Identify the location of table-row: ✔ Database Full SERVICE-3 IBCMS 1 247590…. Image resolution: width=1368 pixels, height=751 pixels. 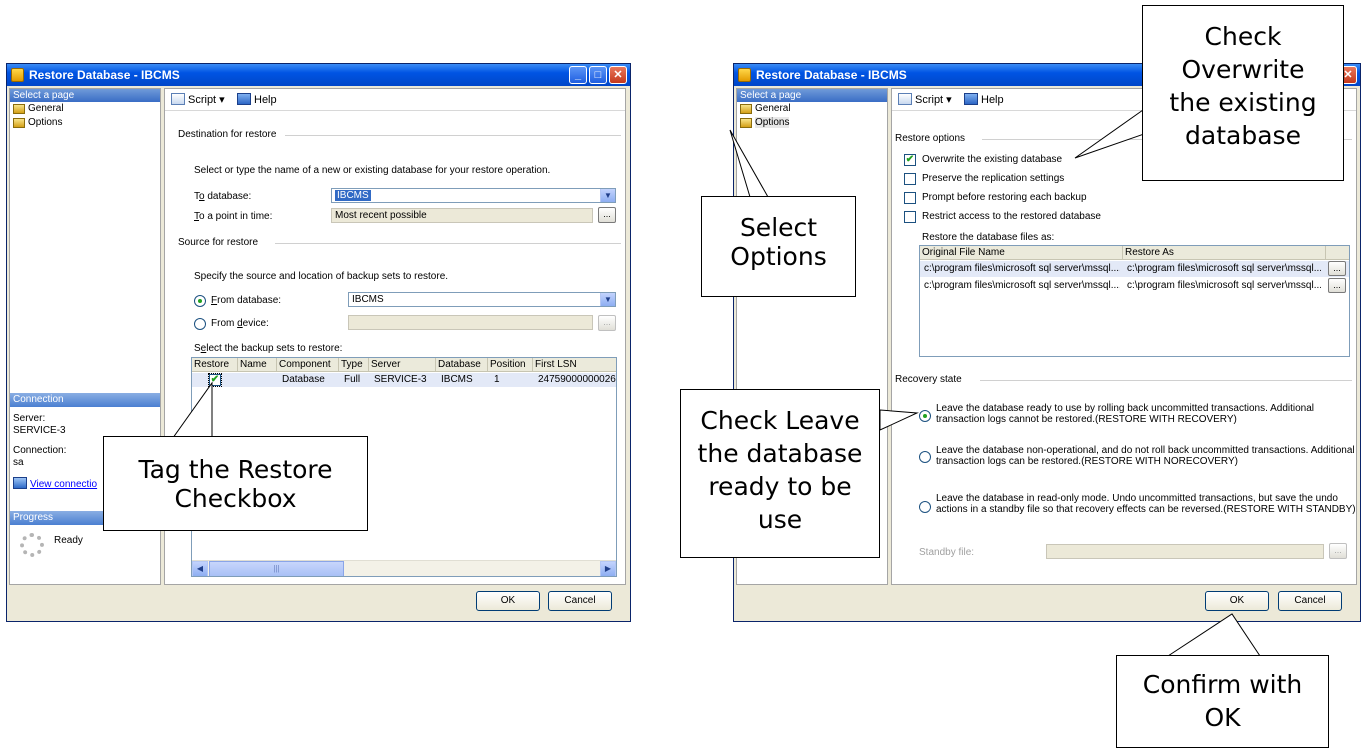
(404, 380).